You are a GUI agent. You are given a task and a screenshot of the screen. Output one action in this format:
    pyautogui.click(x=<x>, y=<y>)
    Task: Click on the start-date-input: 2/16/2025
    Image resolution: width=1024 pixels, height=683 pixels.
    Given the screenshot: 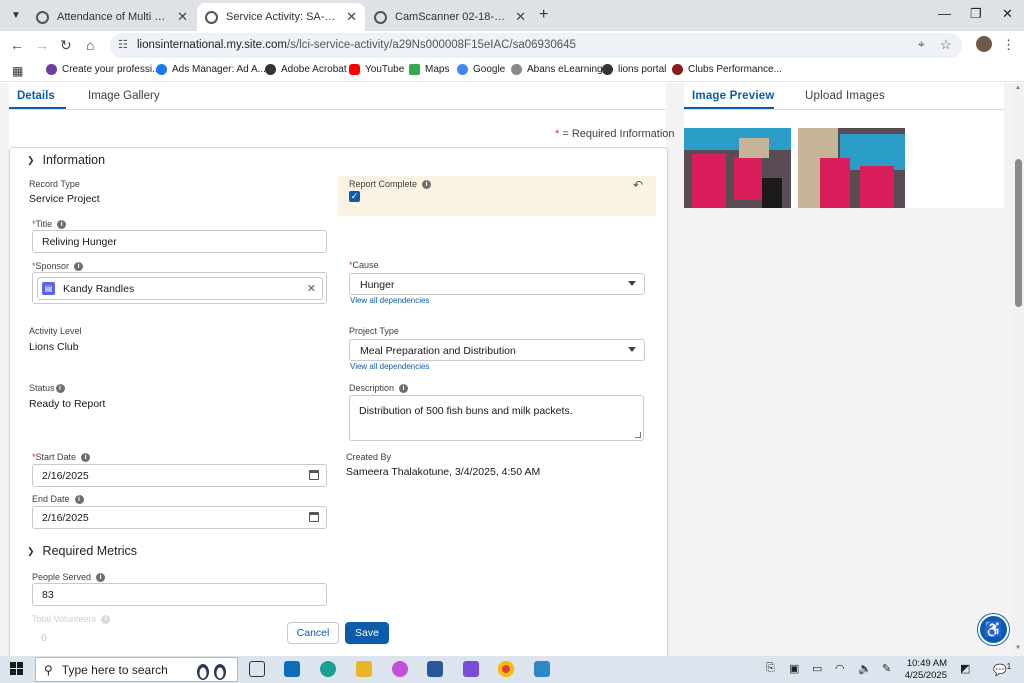 What is the action you would take?
    pyautogui.click(x=179, y=475)
    